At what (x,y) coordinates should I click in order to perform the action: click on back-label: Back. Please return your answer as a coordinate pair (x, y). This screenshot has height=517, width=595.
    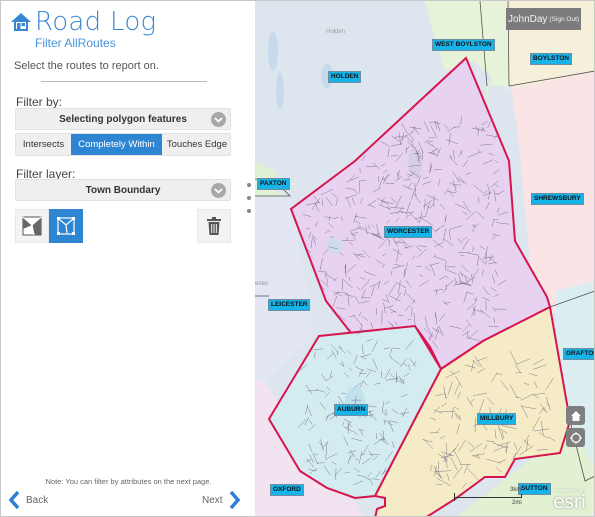
    Looking at the image, I should click on (37, 500).